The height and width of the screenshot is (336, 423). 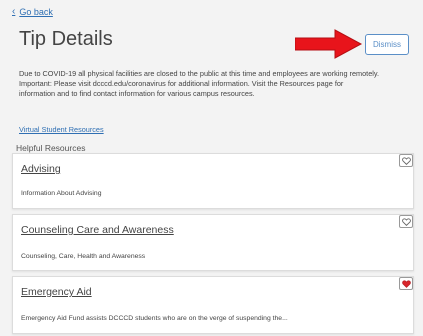 I want to click on resource-title-link: Emergency Aid, so click(x=56, y=292).